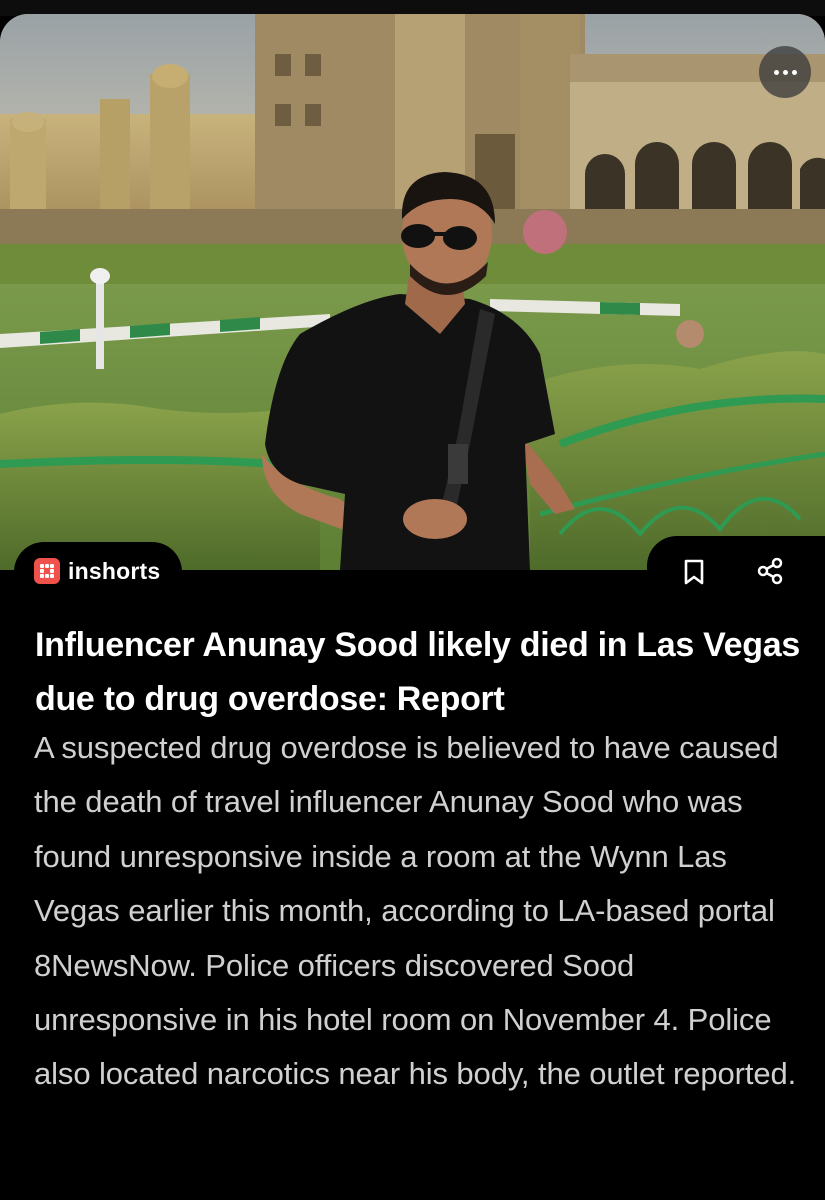 This screenshot has height=1200, width=825. What do you see at coordinates (694, 572) in the screenshot?
I see `bookmark-icon` at bounding box center [694, 572].